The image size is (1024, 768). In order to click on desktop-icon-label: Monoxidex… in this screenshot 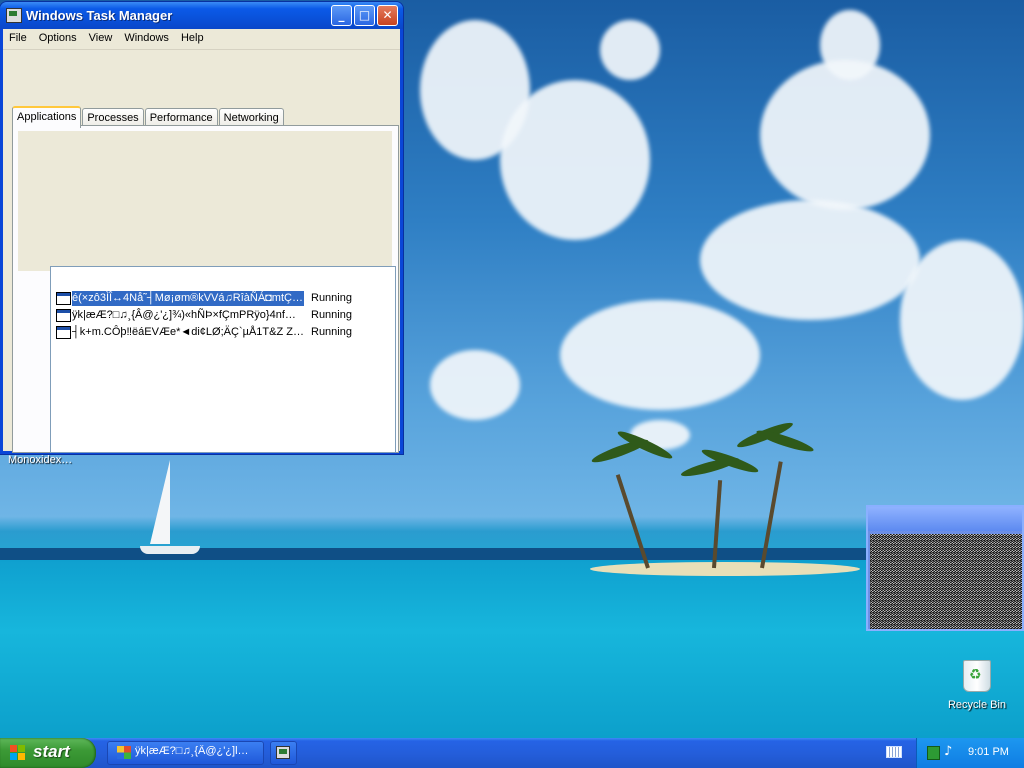, I will do `click(40, 460)`.